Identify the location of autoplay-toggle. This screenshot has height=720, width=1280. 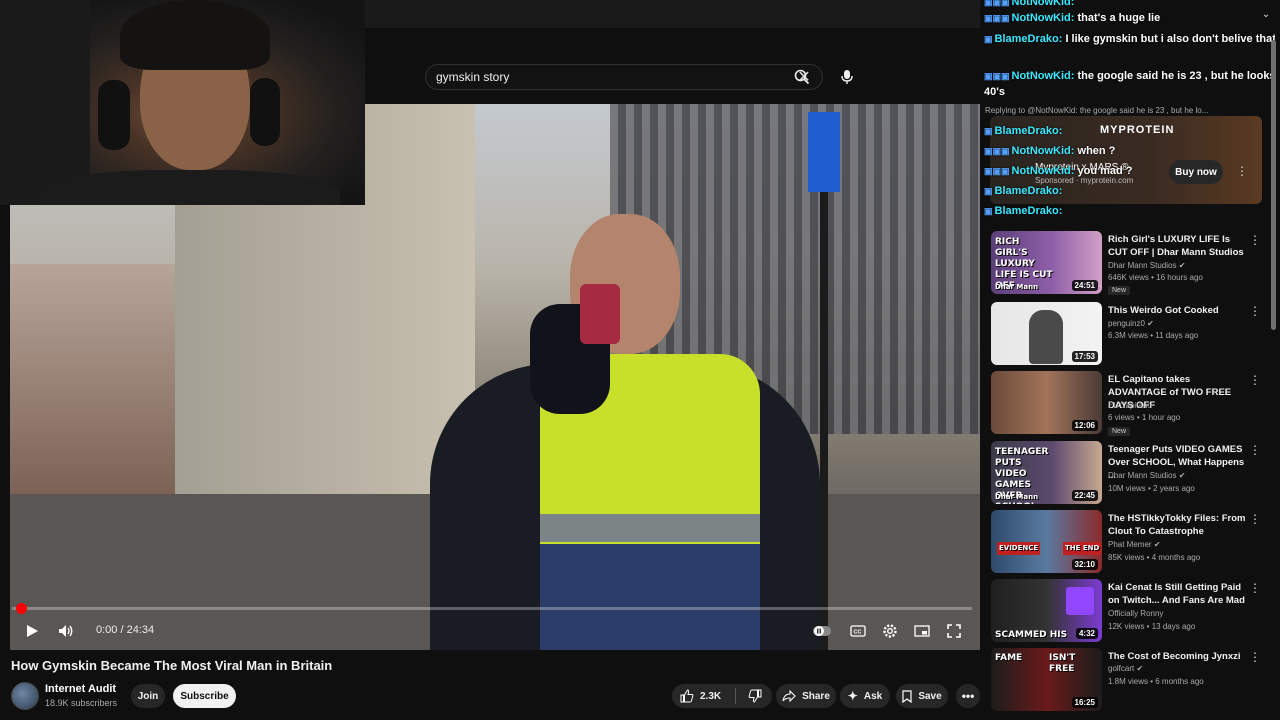
(822, 631).